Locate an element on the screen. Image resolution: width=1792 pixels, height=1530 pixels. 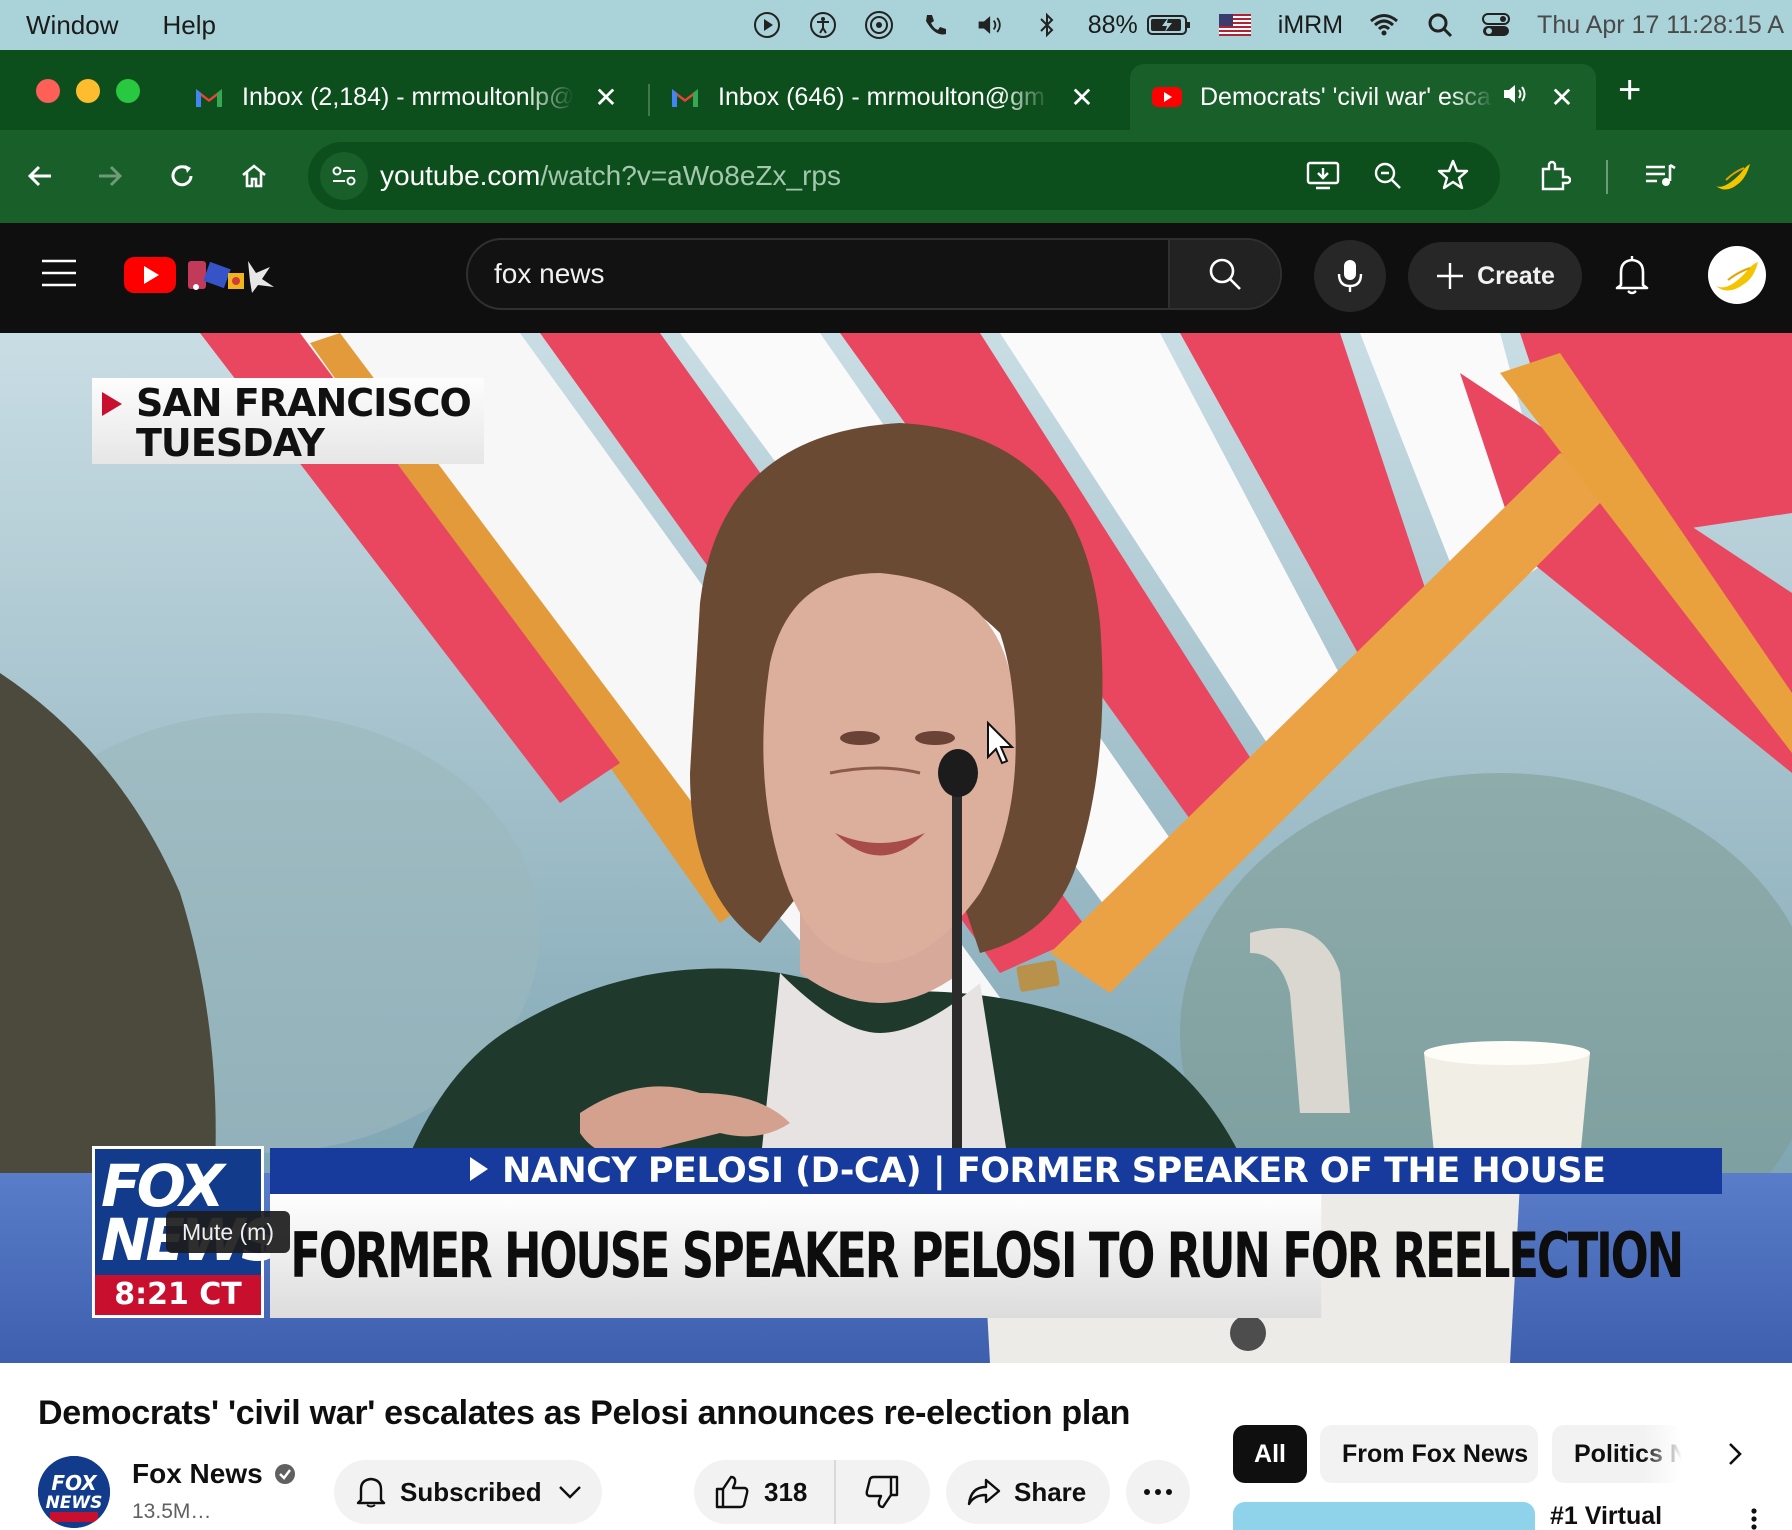
back-button is located at coordinates (40, 176).